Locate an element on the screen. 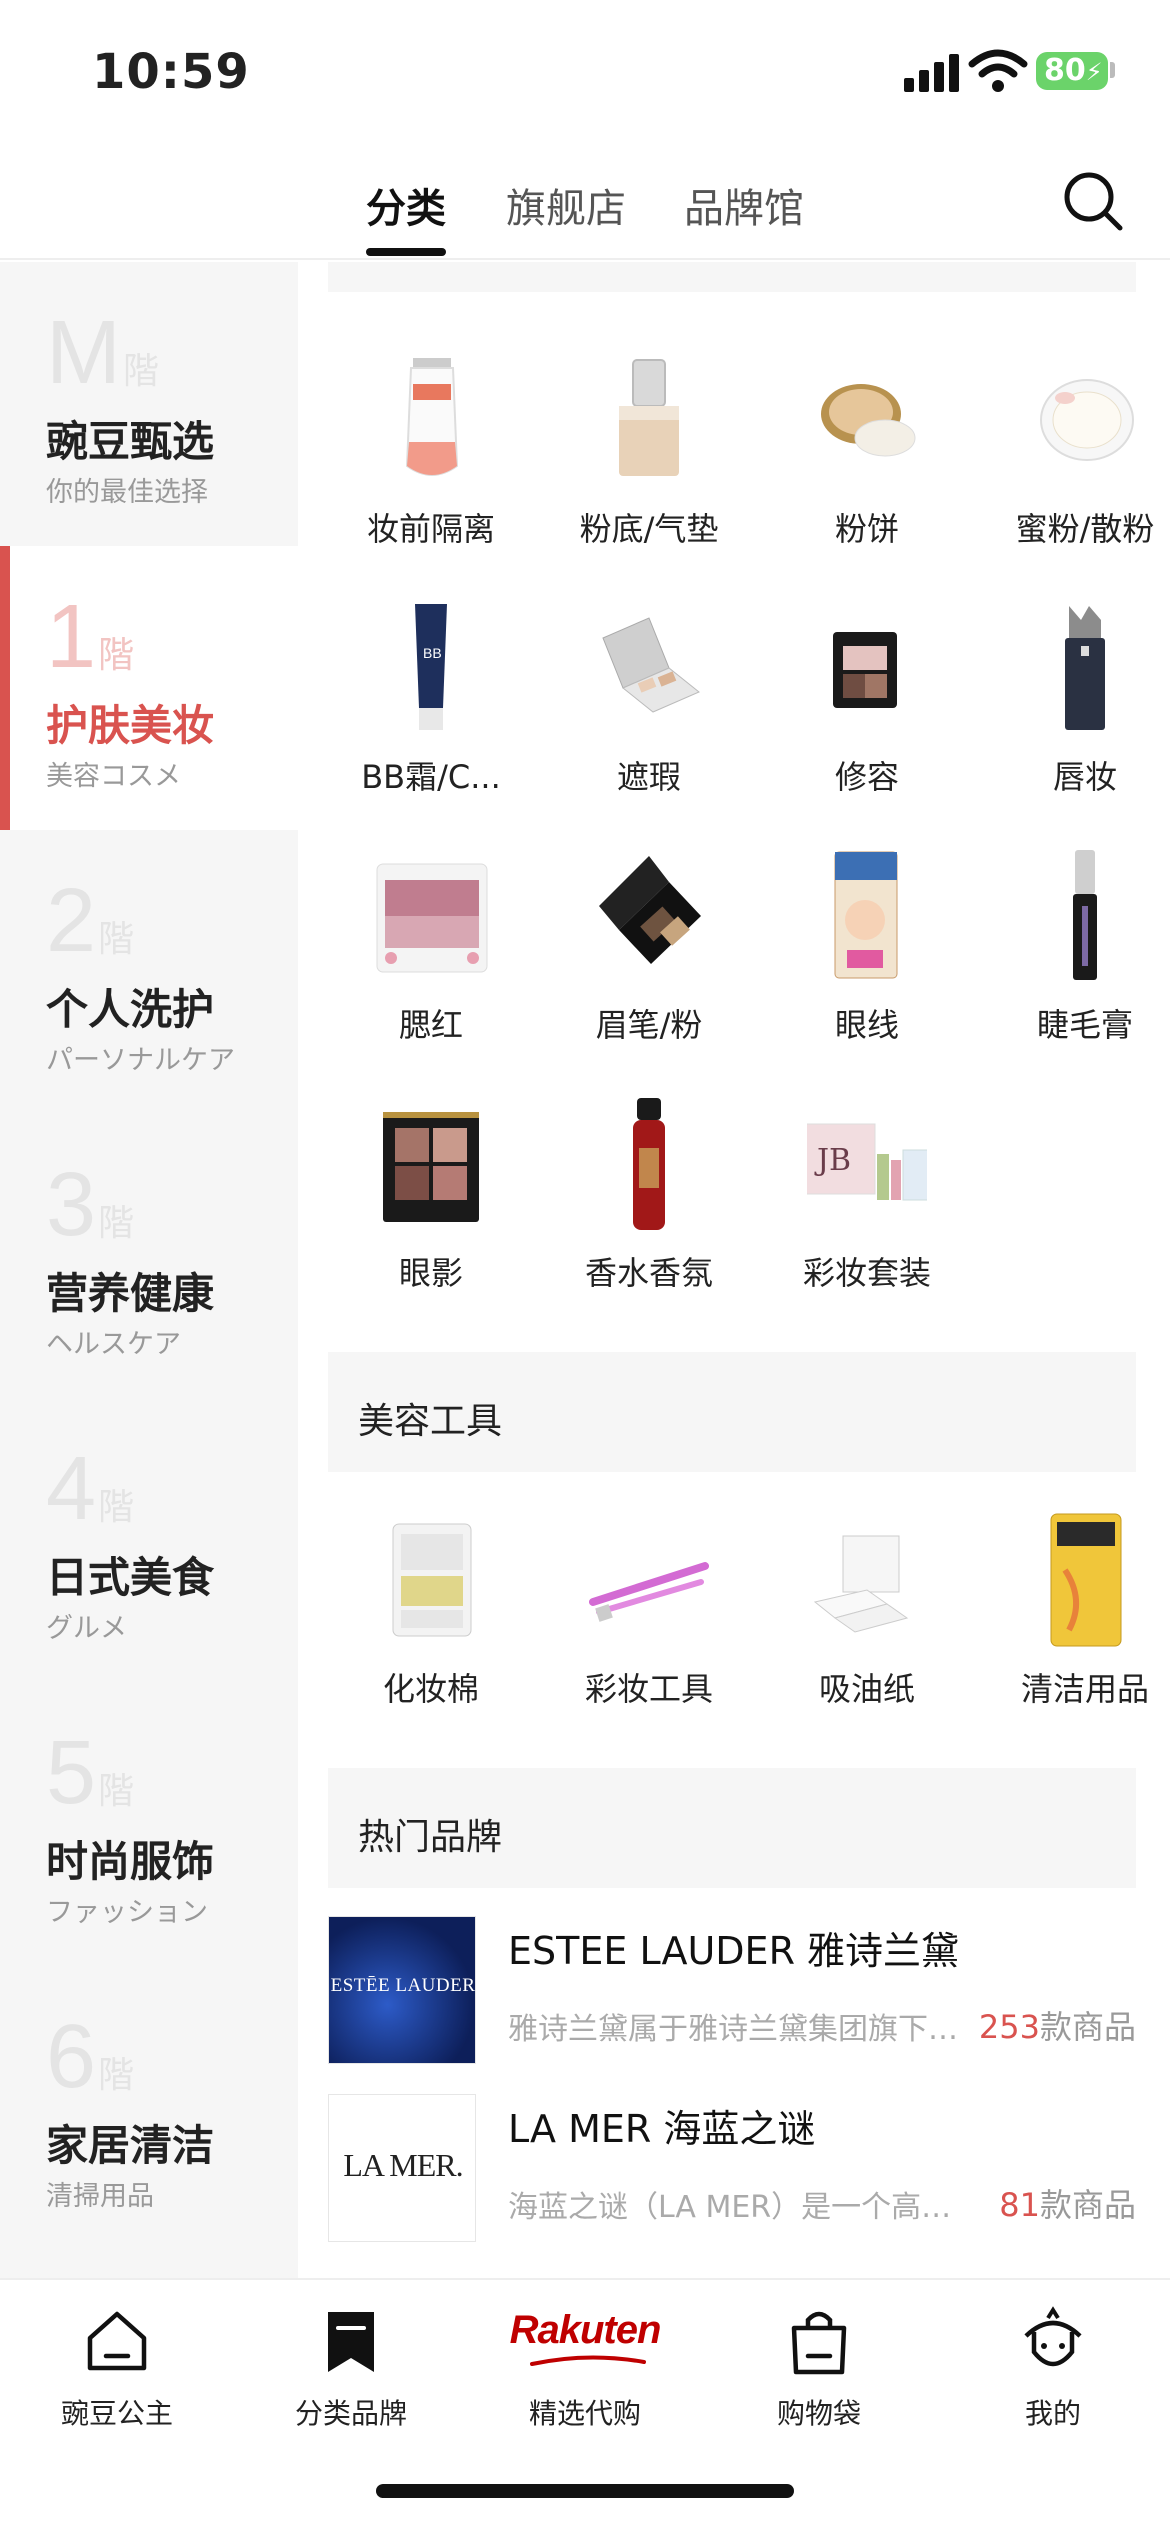 The height and width of the screenshot is (2532, 1170). section-header-hot-brands: 热门品牌 is located at coordinates (732, 1828).